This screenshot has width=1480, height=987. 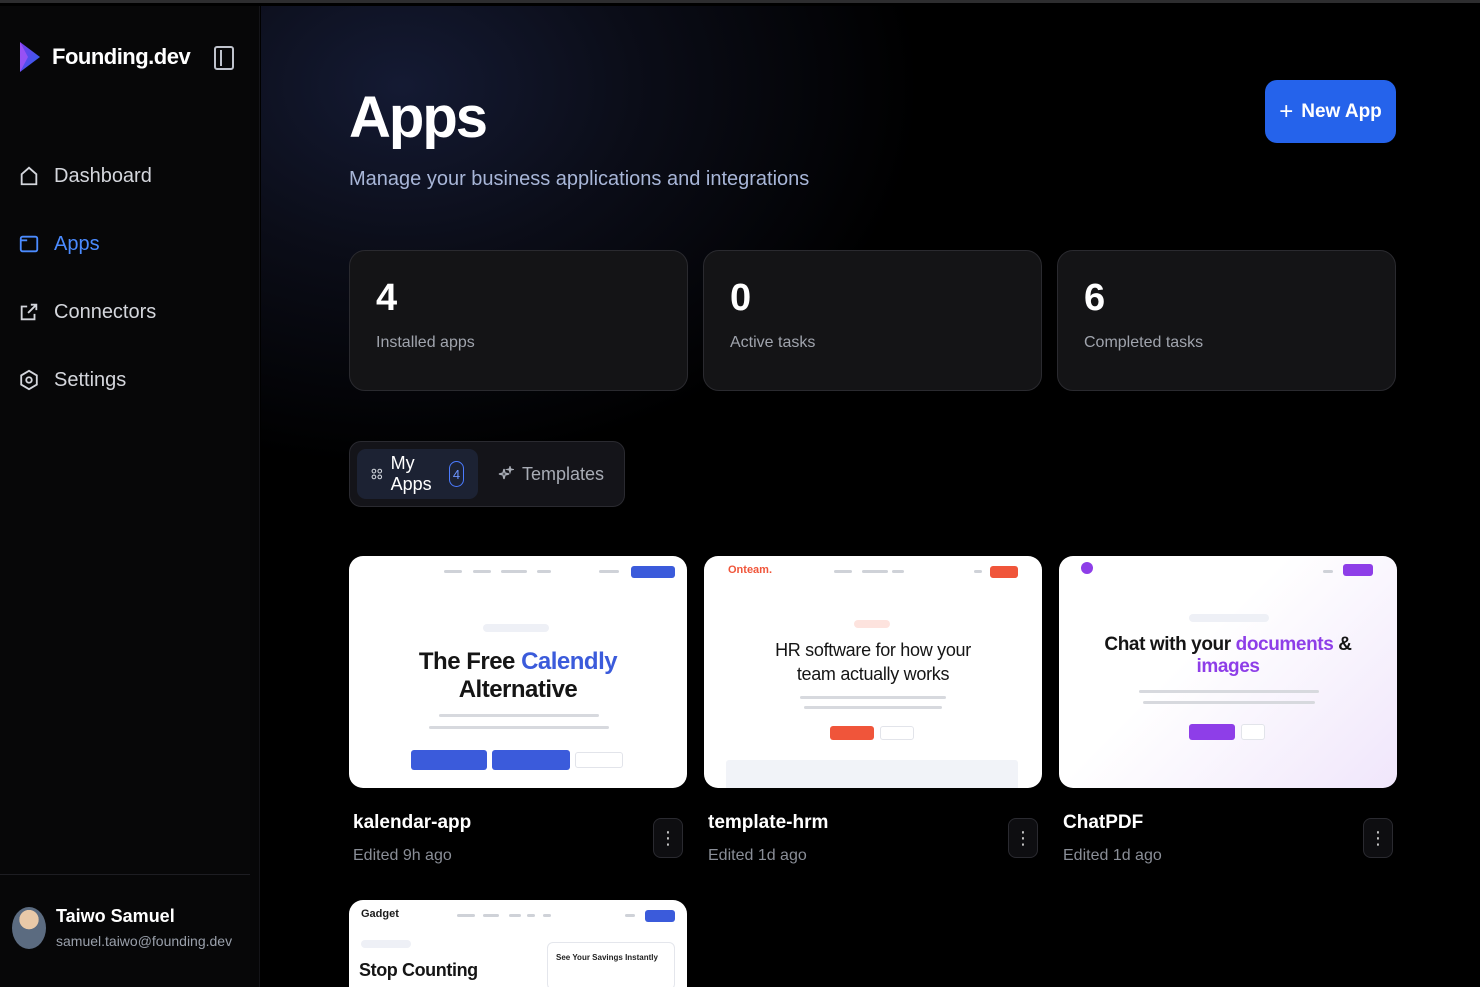 I want to click on sparkles-icon, so click(x=506, y=473).